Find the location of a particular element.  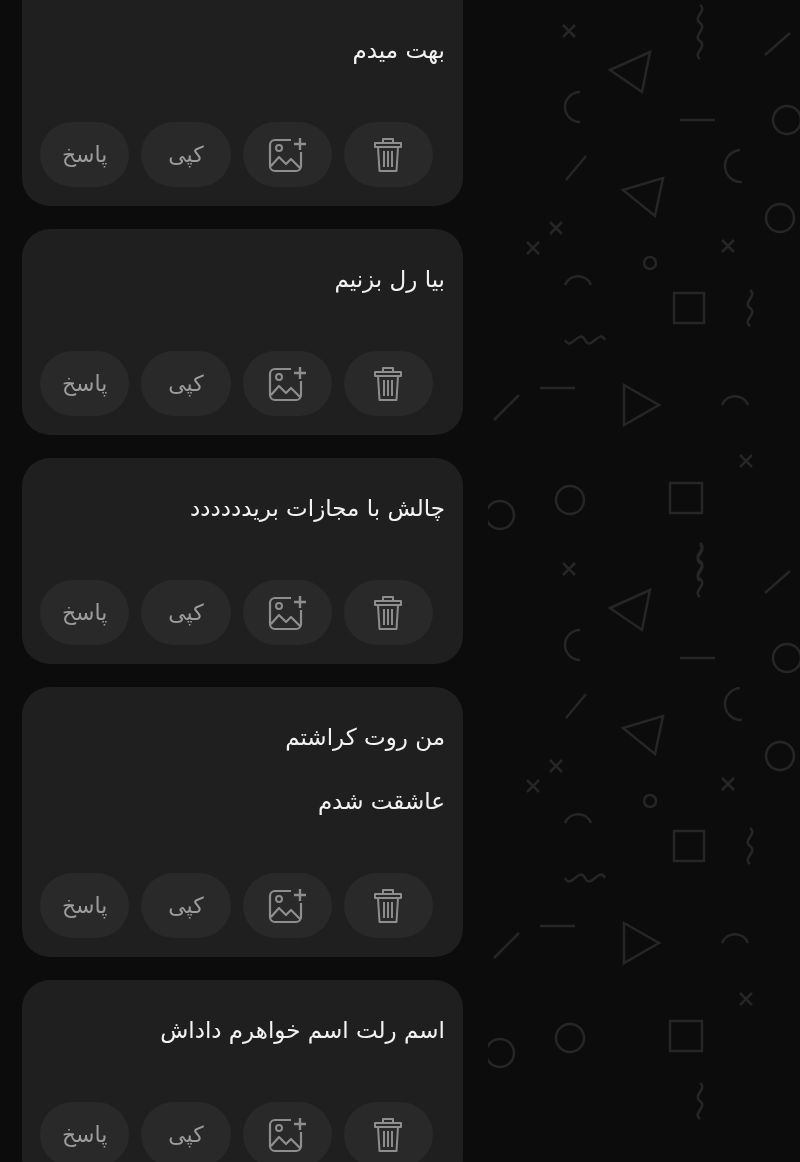

message-text: بهت میدم is located at coordinates (398, 51).